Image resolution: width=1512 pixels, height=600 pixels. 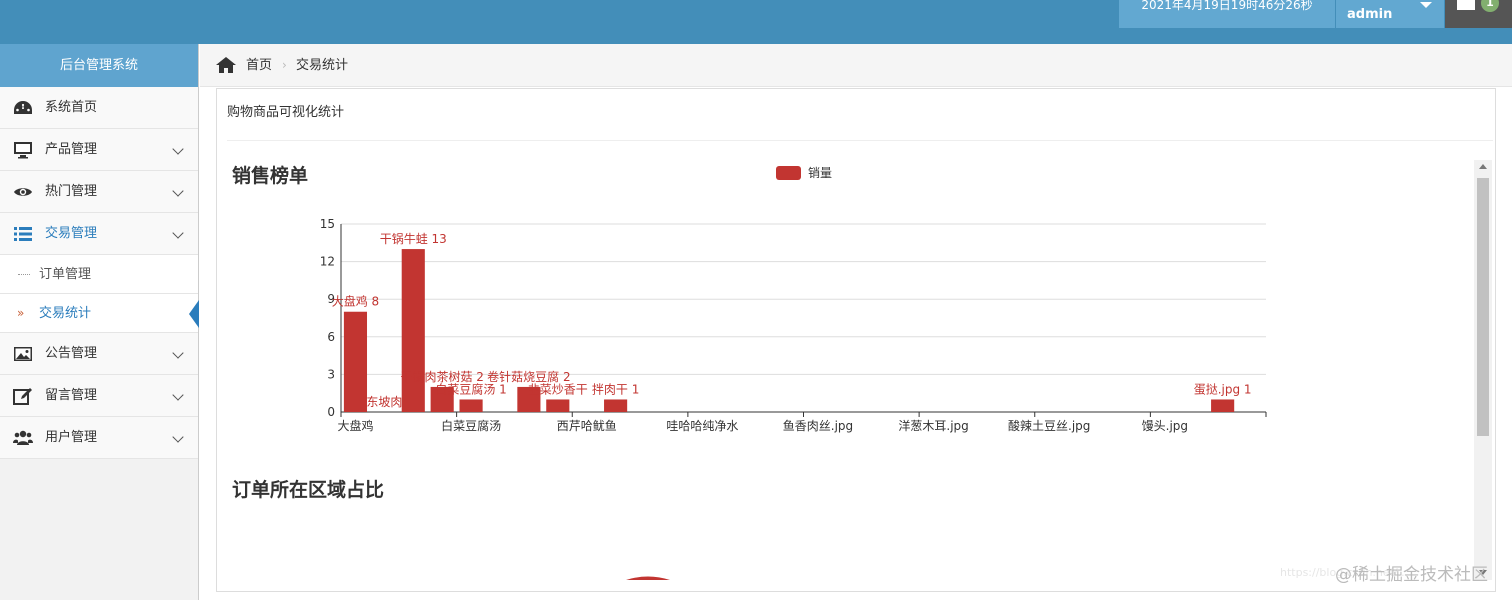 I want to click on chart-legend: 销量, so click(x=804, y=173).